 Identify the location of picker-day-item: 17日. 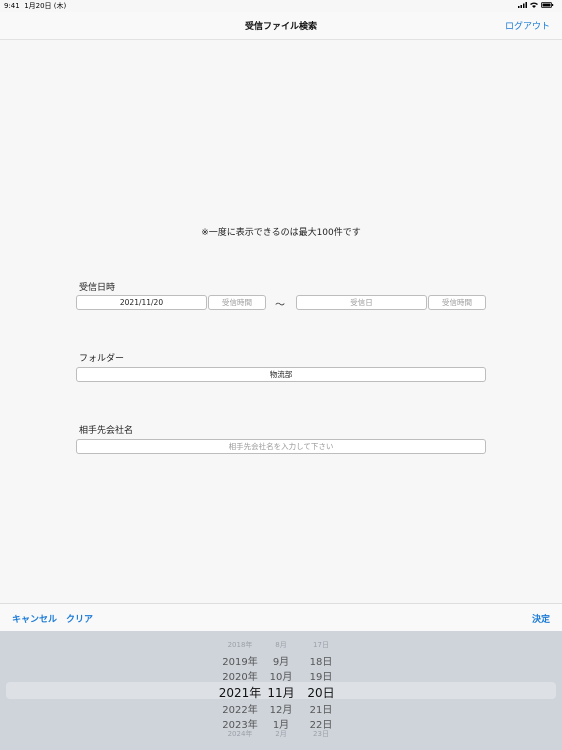
(321, 645).